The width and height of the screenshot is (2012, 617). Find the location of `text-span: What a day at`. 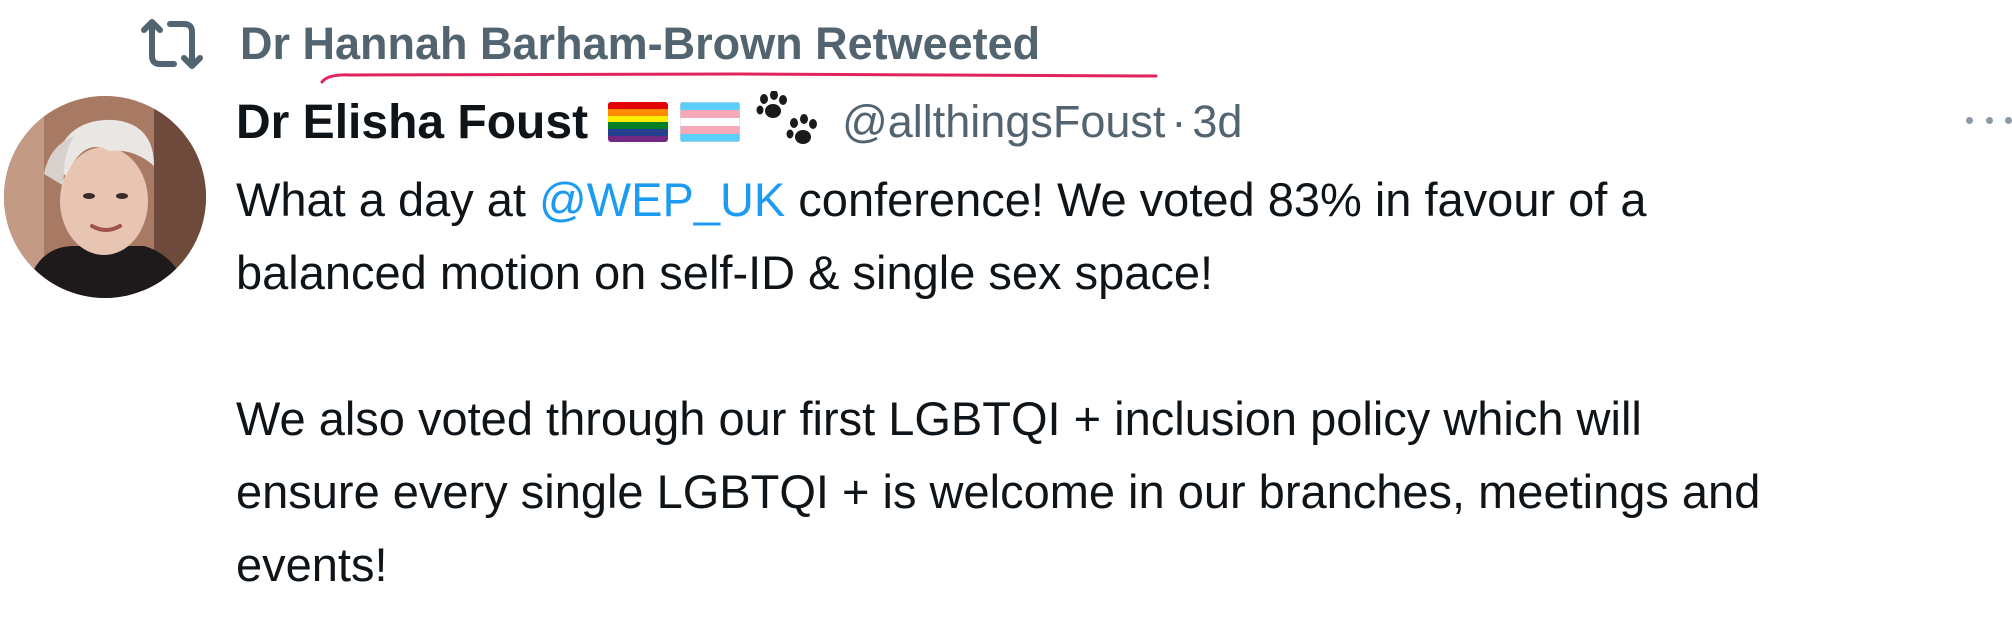

text-span: What a day at is located at coordinates (388, 199).